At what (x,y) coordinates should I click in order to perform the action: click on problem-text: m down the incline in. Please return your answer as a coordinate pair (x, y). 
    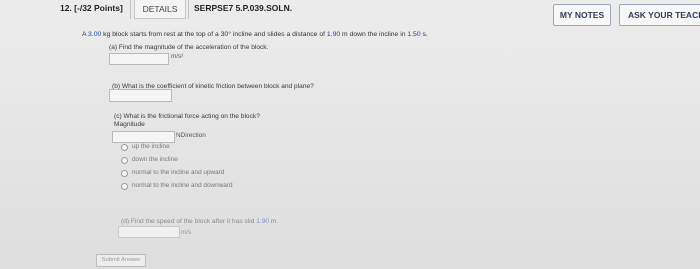
    Looking at the image, I should click on (374, 34).